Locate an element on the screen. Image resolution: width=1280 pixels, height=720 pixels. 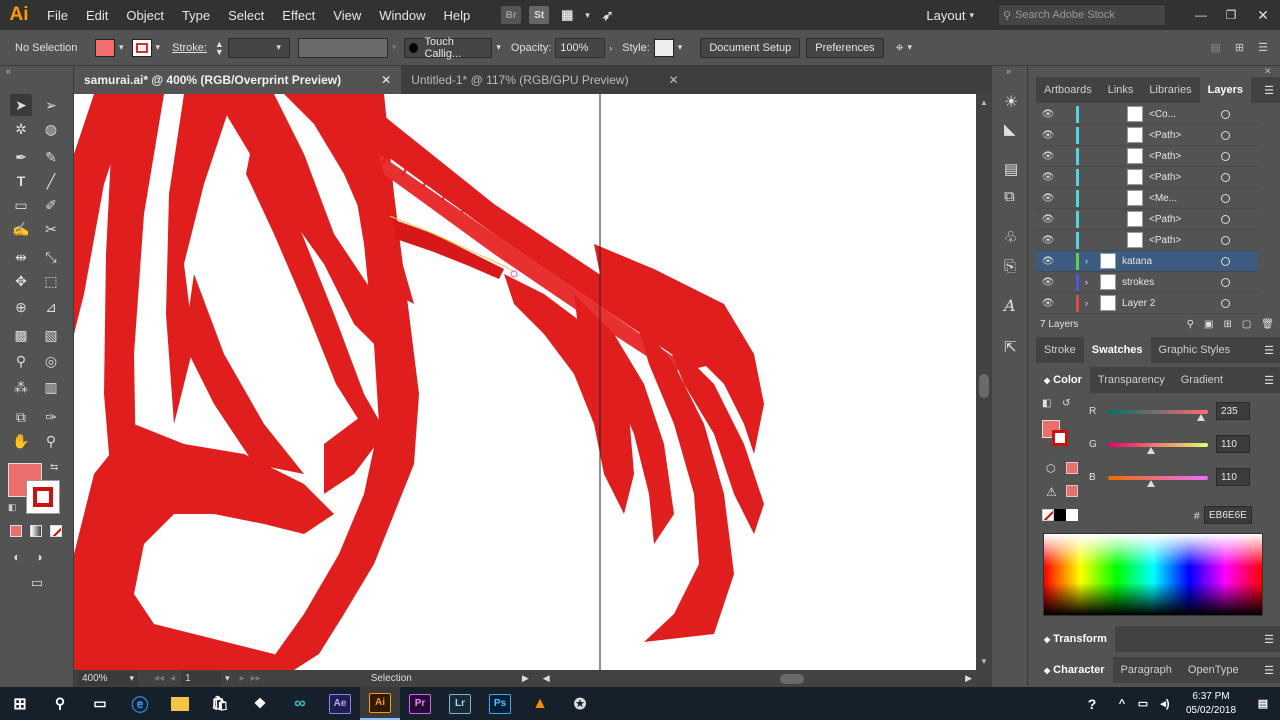
gamut-color-swatch is located at coordinates (1072, 491).